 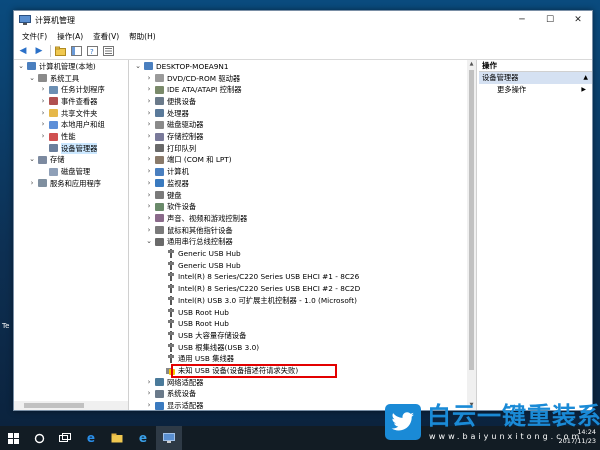 I want to click on device-tree-label: 通用串行总线控制器, so click(x=200, y=242).